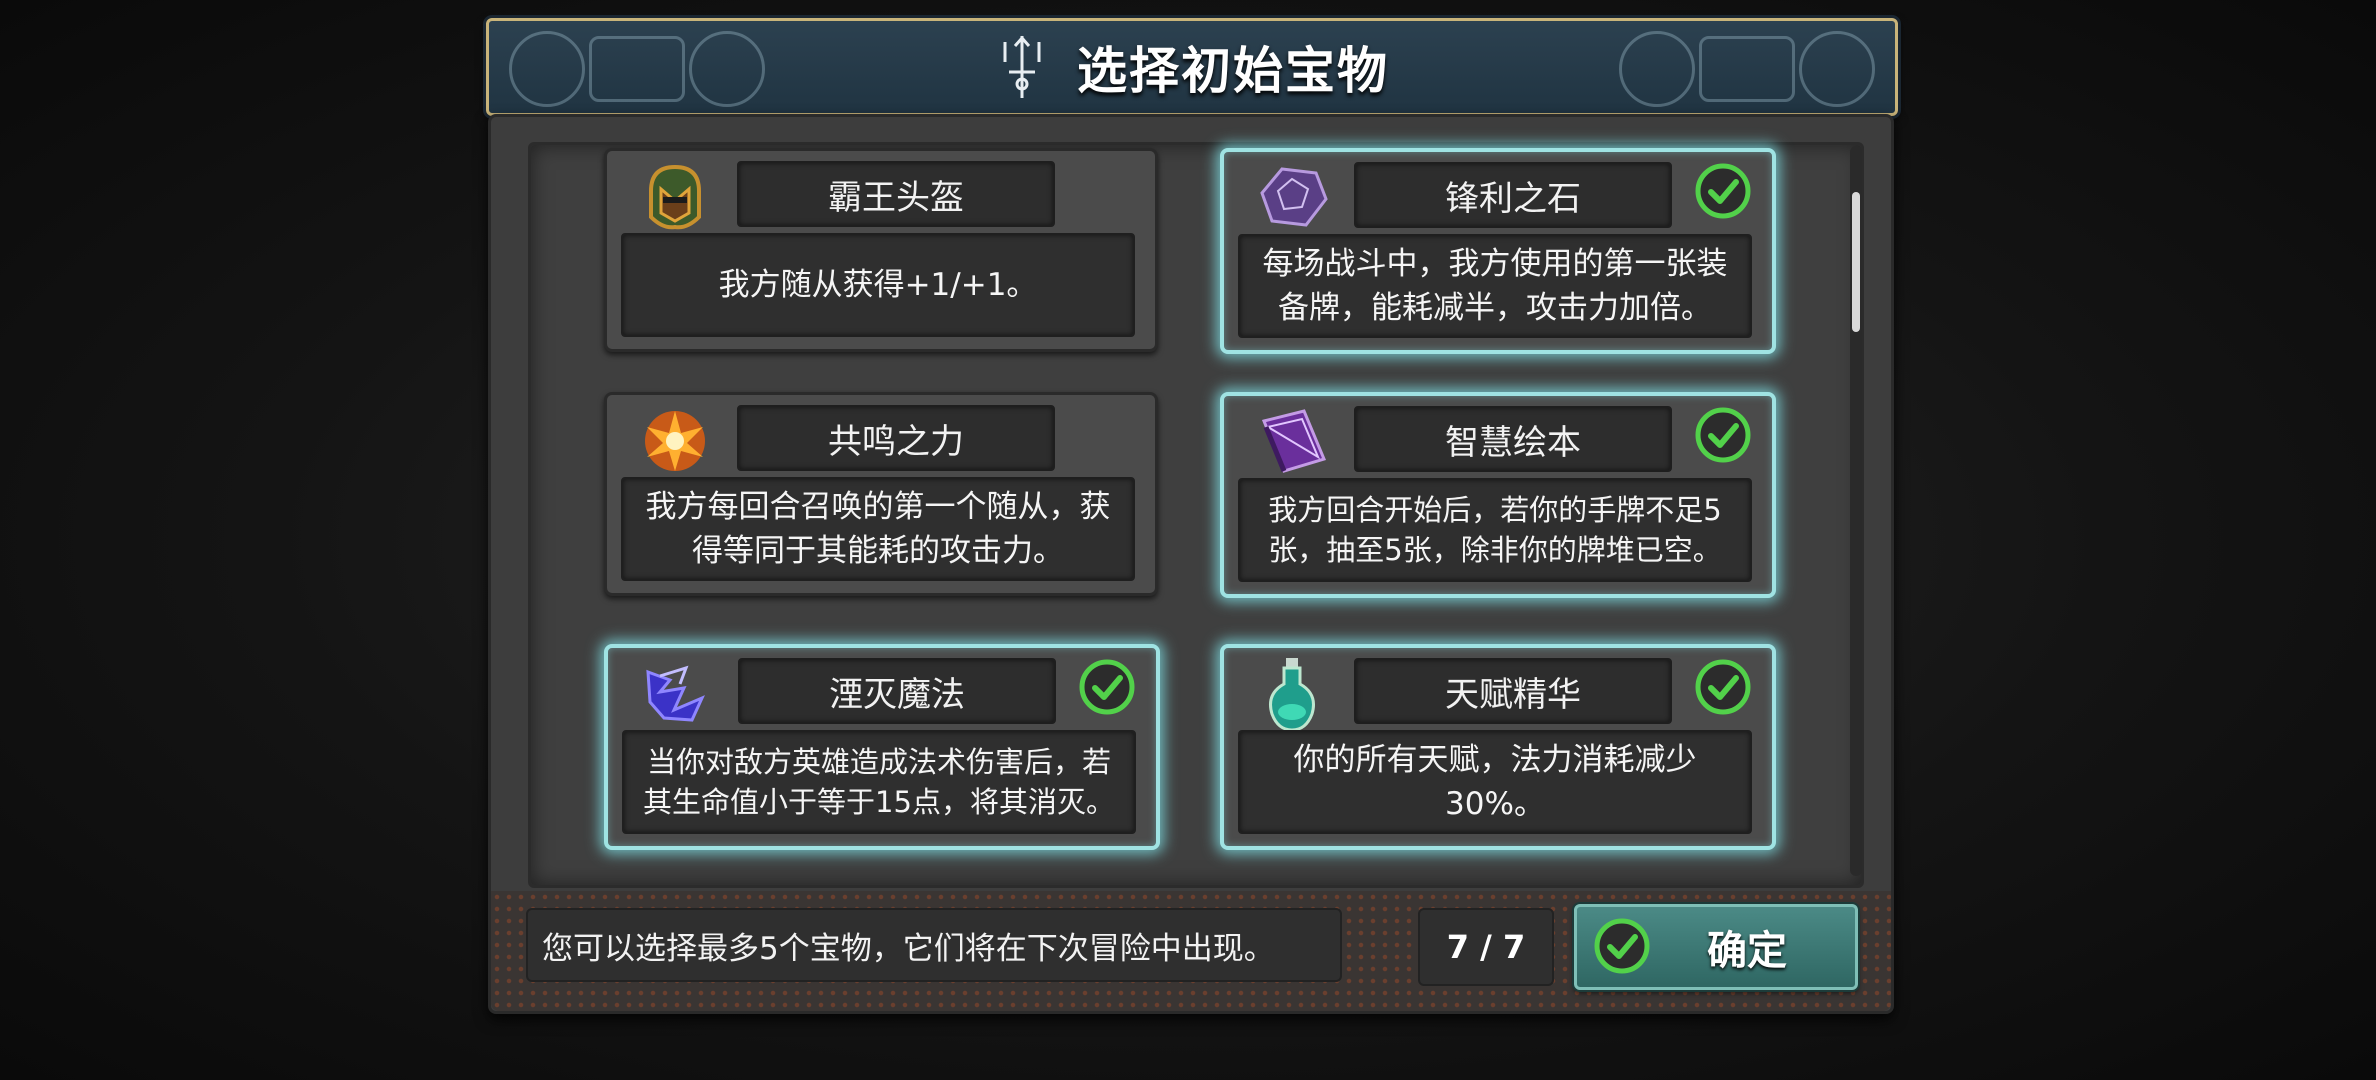 The width and height of the screenshot is (2376, 1080). I want to click on treasure-card: 霸王头盔 我方随从获得+1/+1。, so click(881, 250).